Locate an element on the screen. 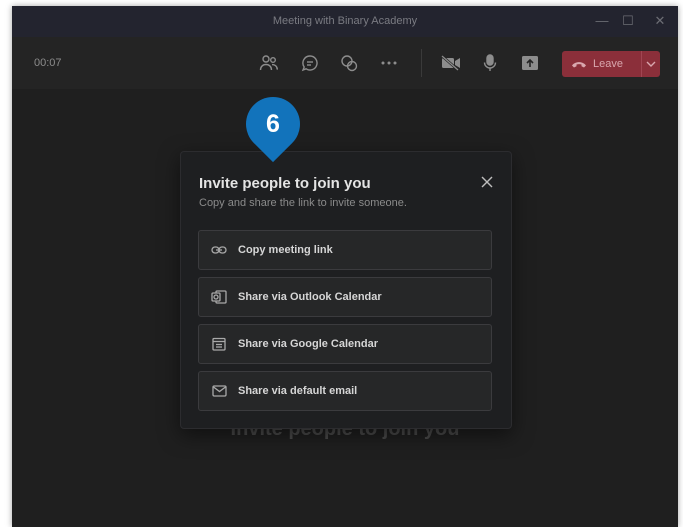 The height and width of the screenshot is (527, 683). leave-main: Leave is located at coordinates (601, 64).